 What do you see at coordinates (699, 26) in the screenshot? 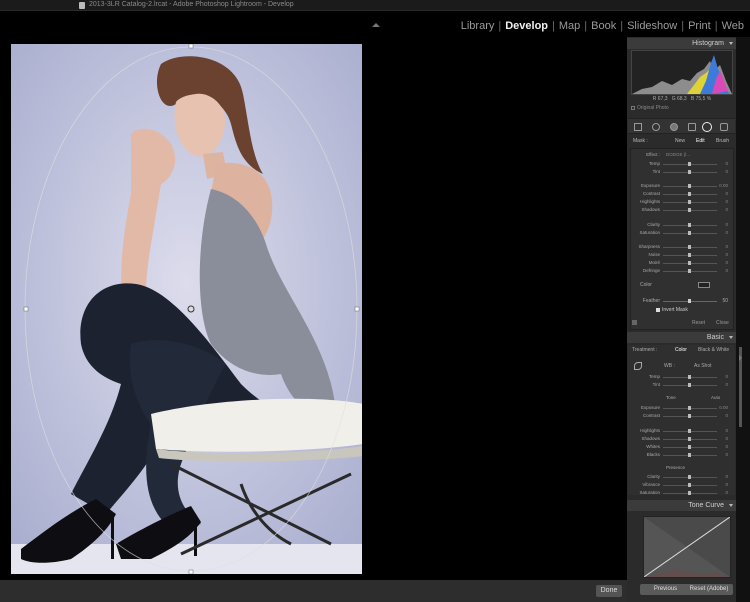
I see `module-print: Print` at bounding box center [699, 26].